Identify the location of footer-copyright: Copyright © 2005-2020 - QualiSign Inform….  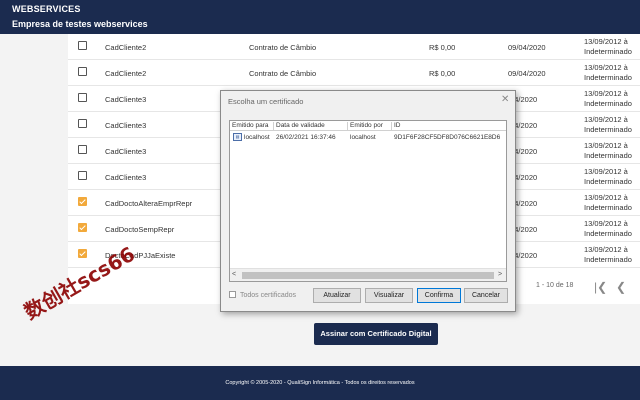
(320, 383).